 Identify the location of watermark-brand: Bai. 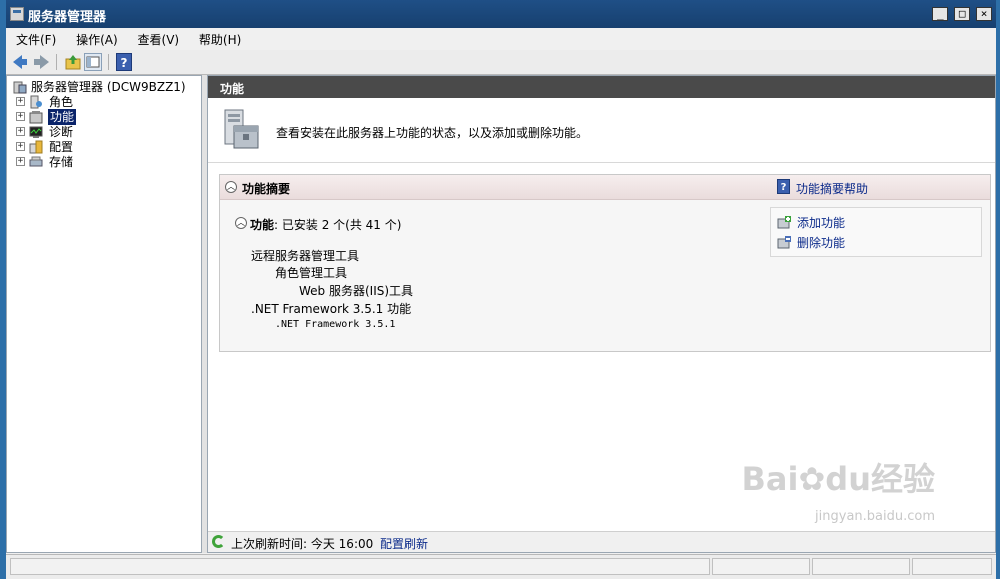
(770, 479).